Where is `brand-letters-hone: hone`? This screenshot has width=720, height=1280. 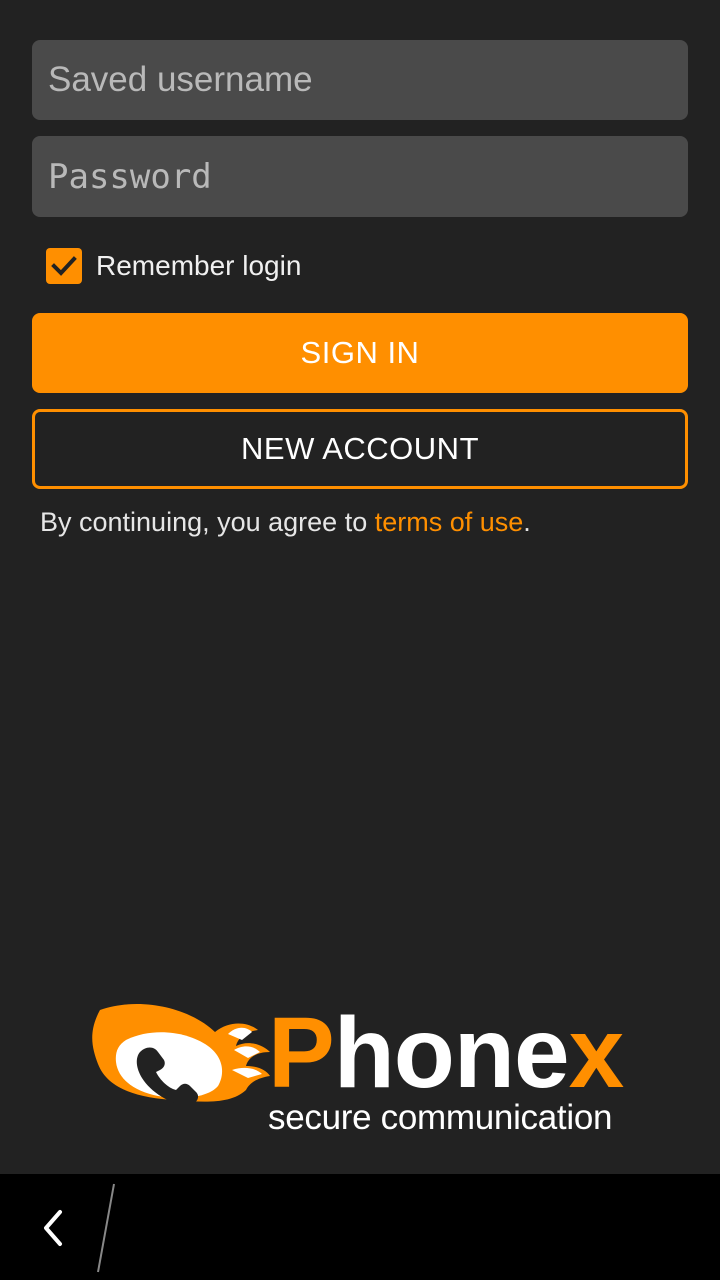 brand-letters-hone: hone is located at coordinates (451, 1053).